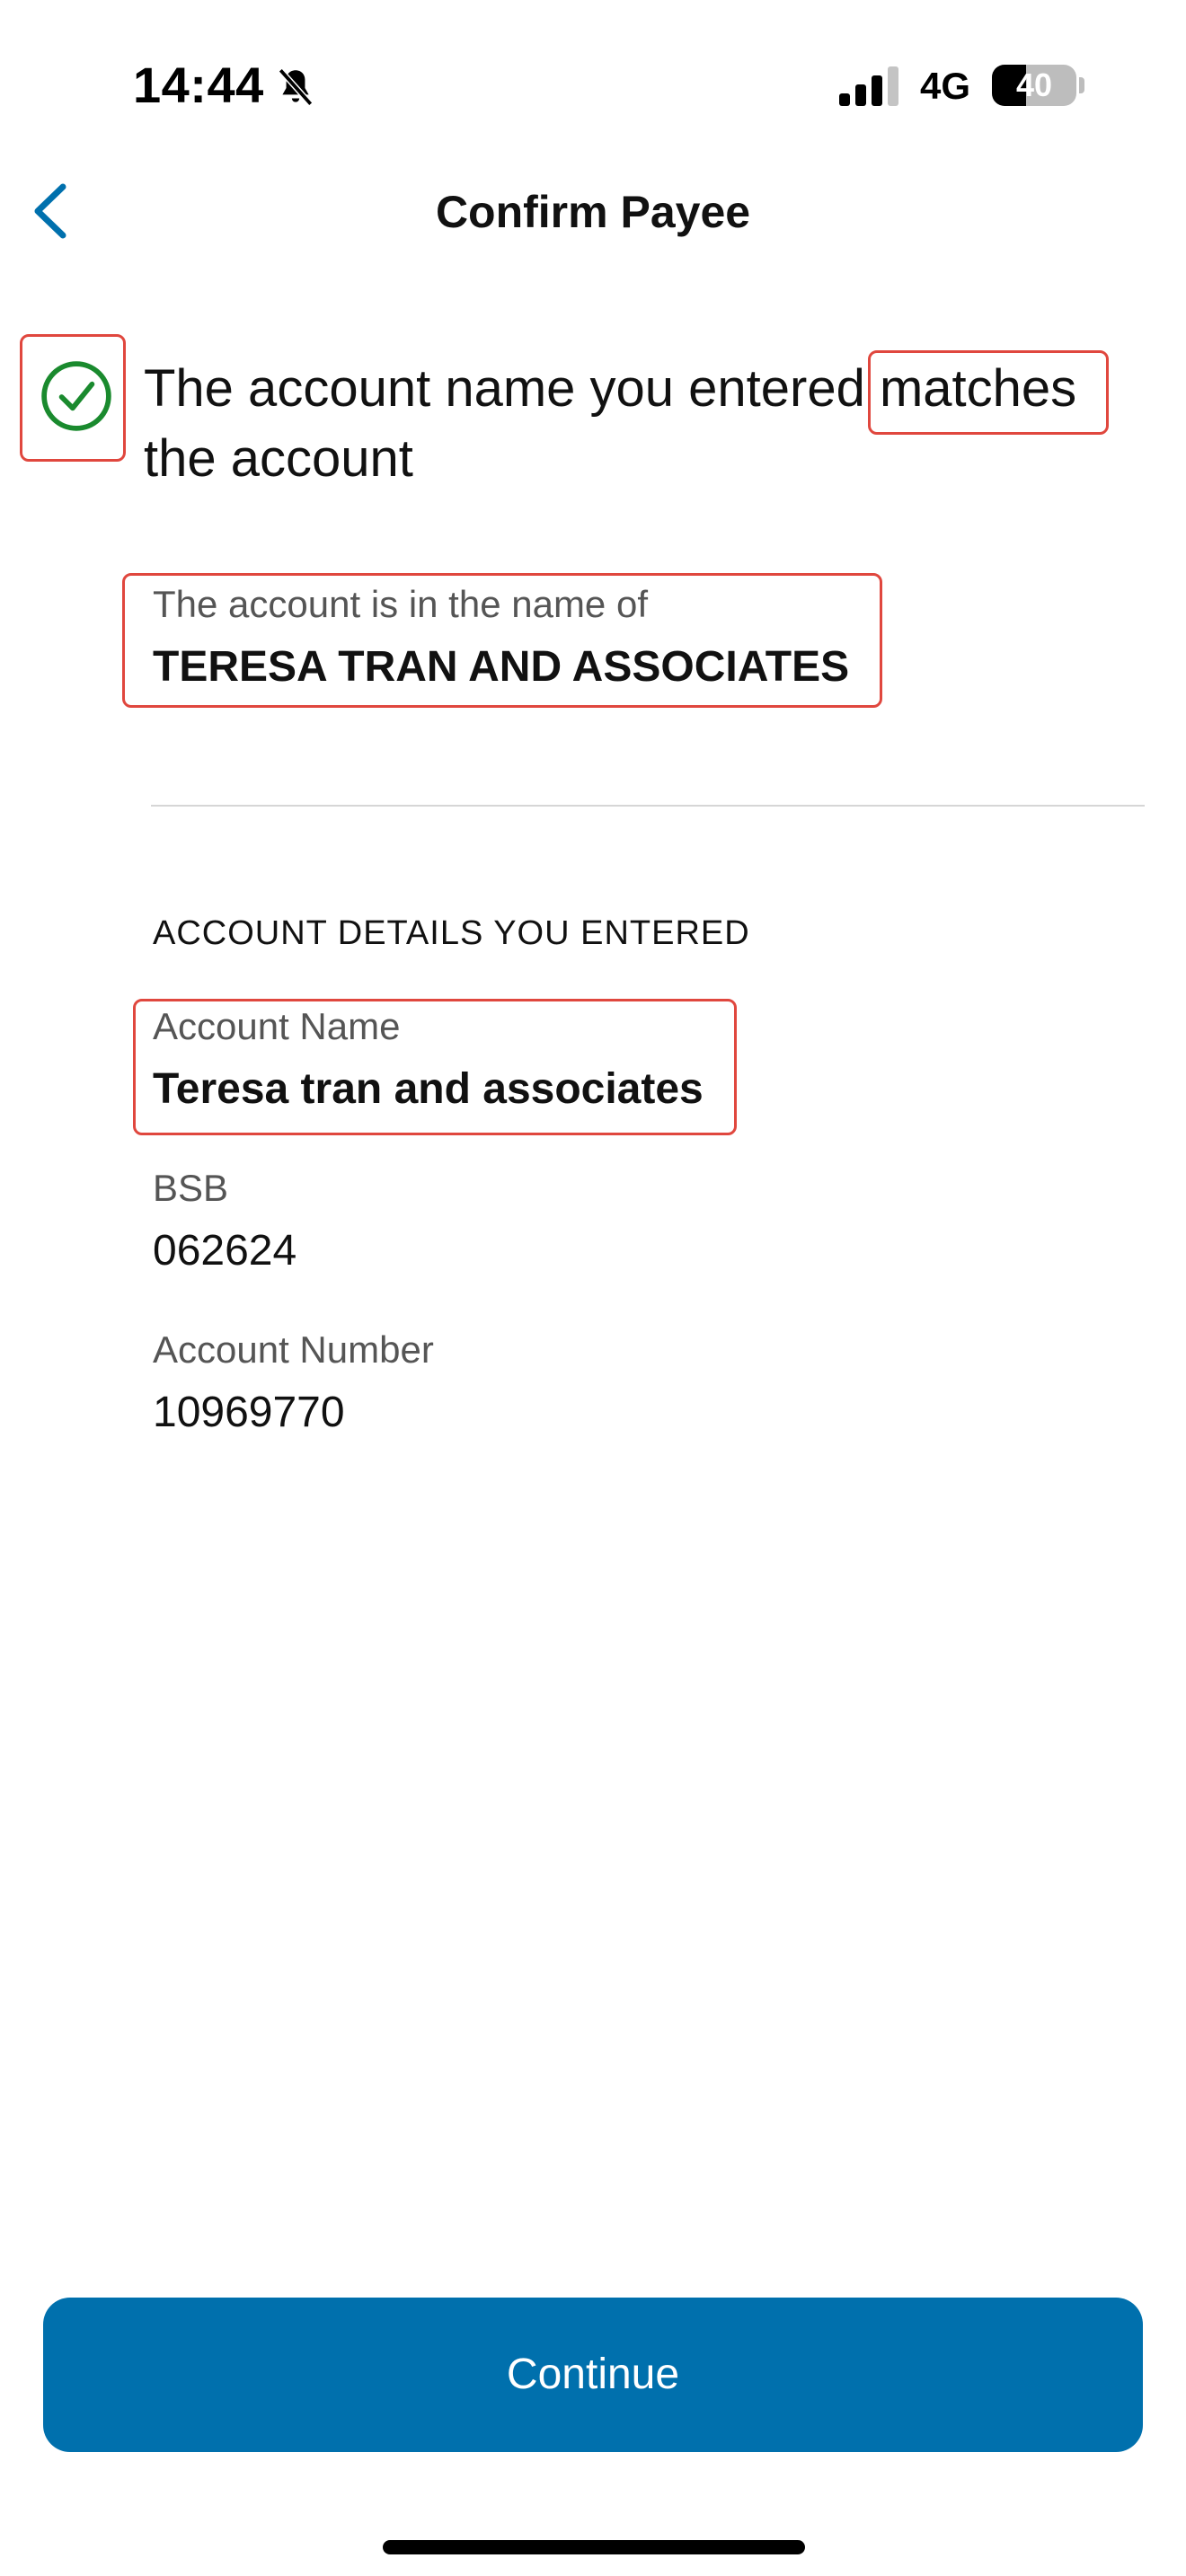  Describe the element at coordinates (249, 1412) in the screenshot. I see `account-number-value: 10969770` at that location.